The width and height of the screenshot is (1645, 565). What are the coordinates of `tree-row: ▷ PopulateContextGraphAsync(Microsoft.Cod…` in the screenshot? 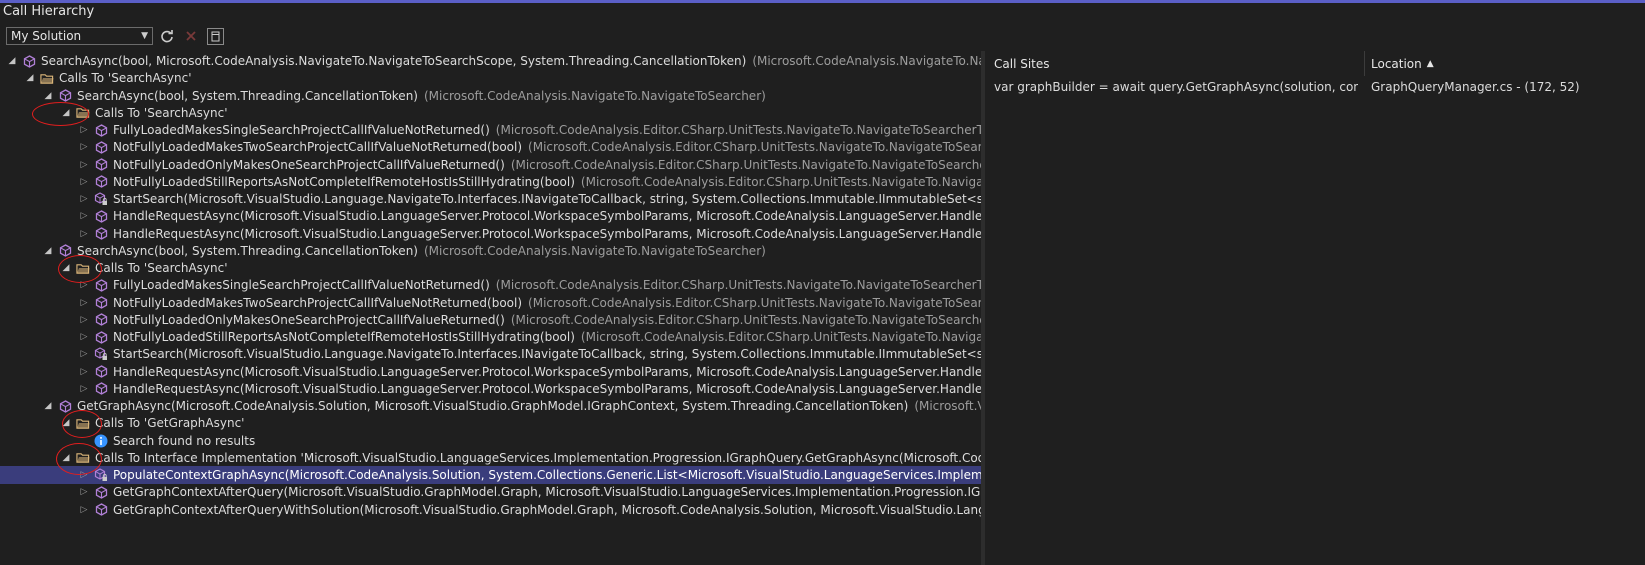 It's located at (490, 475).